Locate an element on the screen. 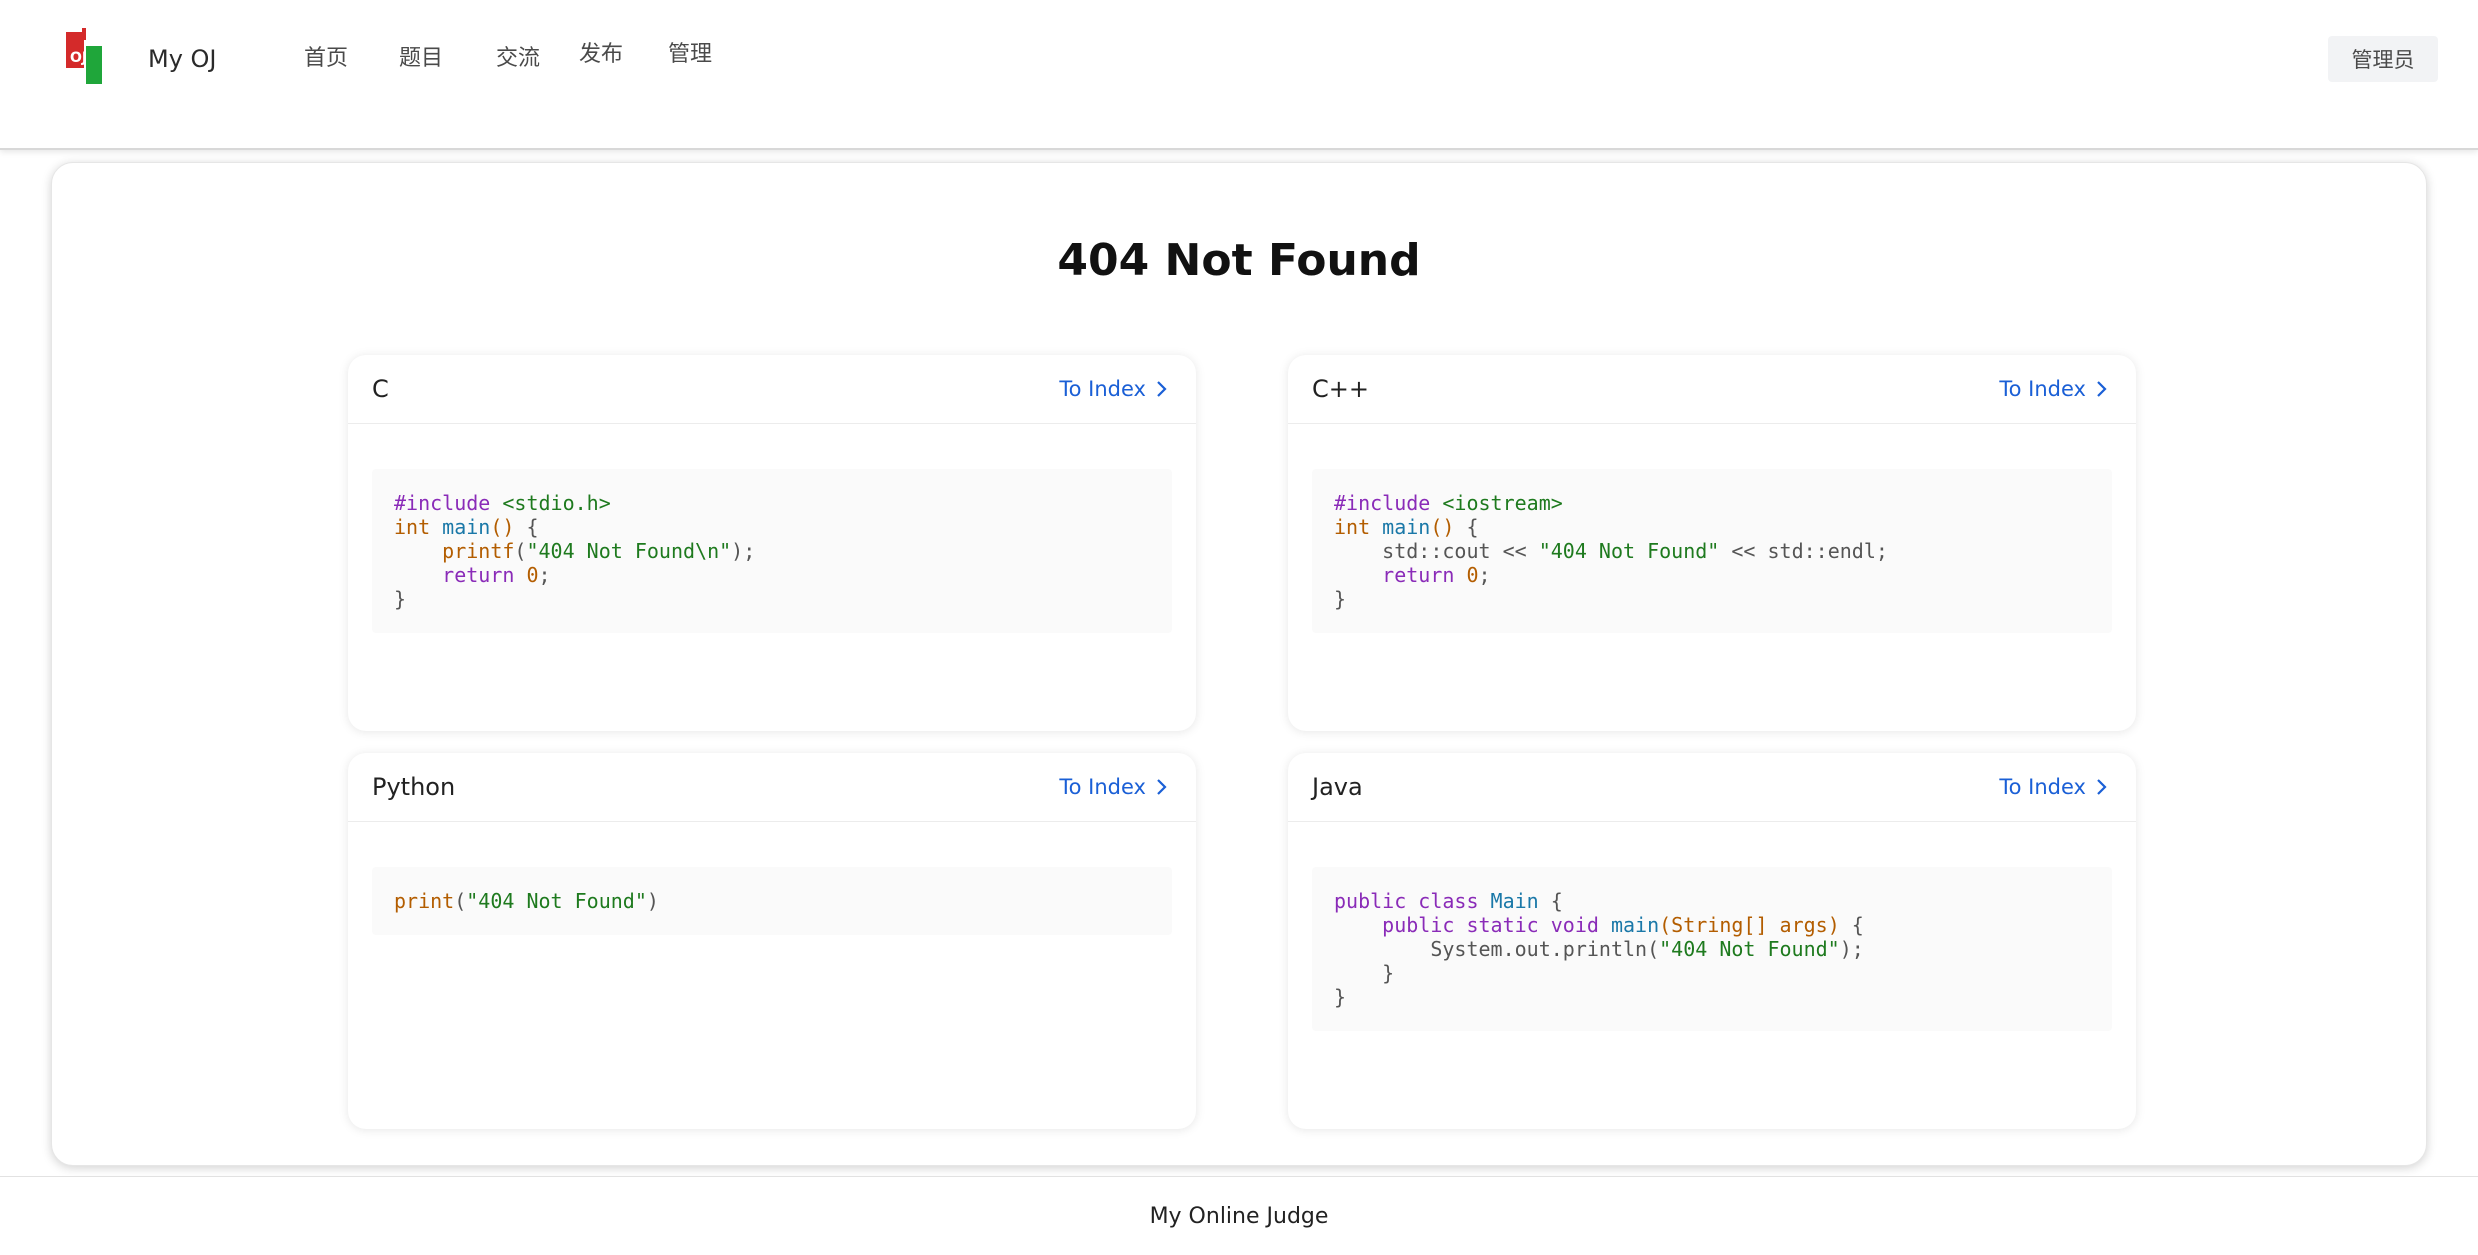 This screenshot has height=1255, width=2478. nav-admin: 管理 is located at coordinates (690, 55).